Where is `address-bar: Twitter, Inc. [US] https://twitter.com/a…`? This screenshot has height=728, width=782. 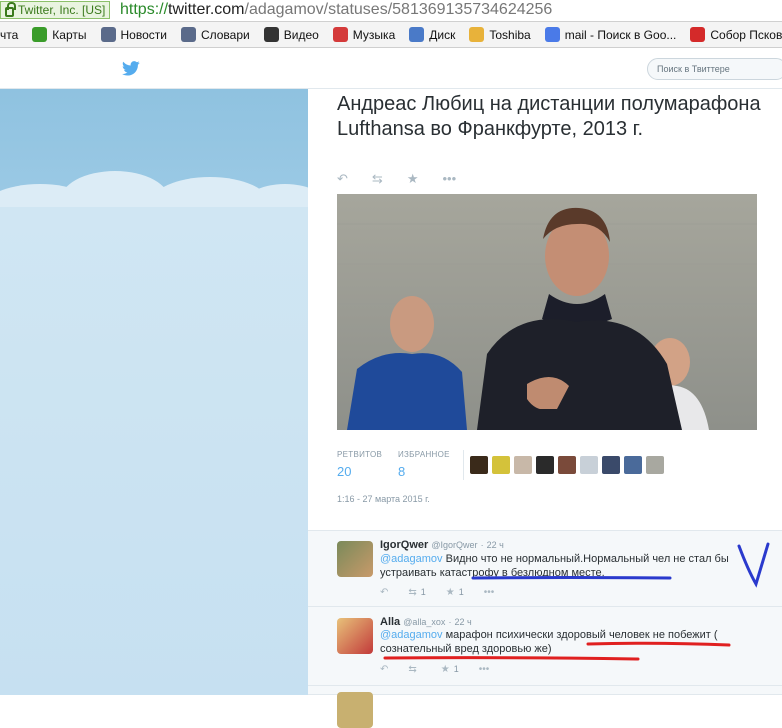 address-bar: Twitter, Inc. [US] https://twitter.com/a… is located at coordinates (391, 11).